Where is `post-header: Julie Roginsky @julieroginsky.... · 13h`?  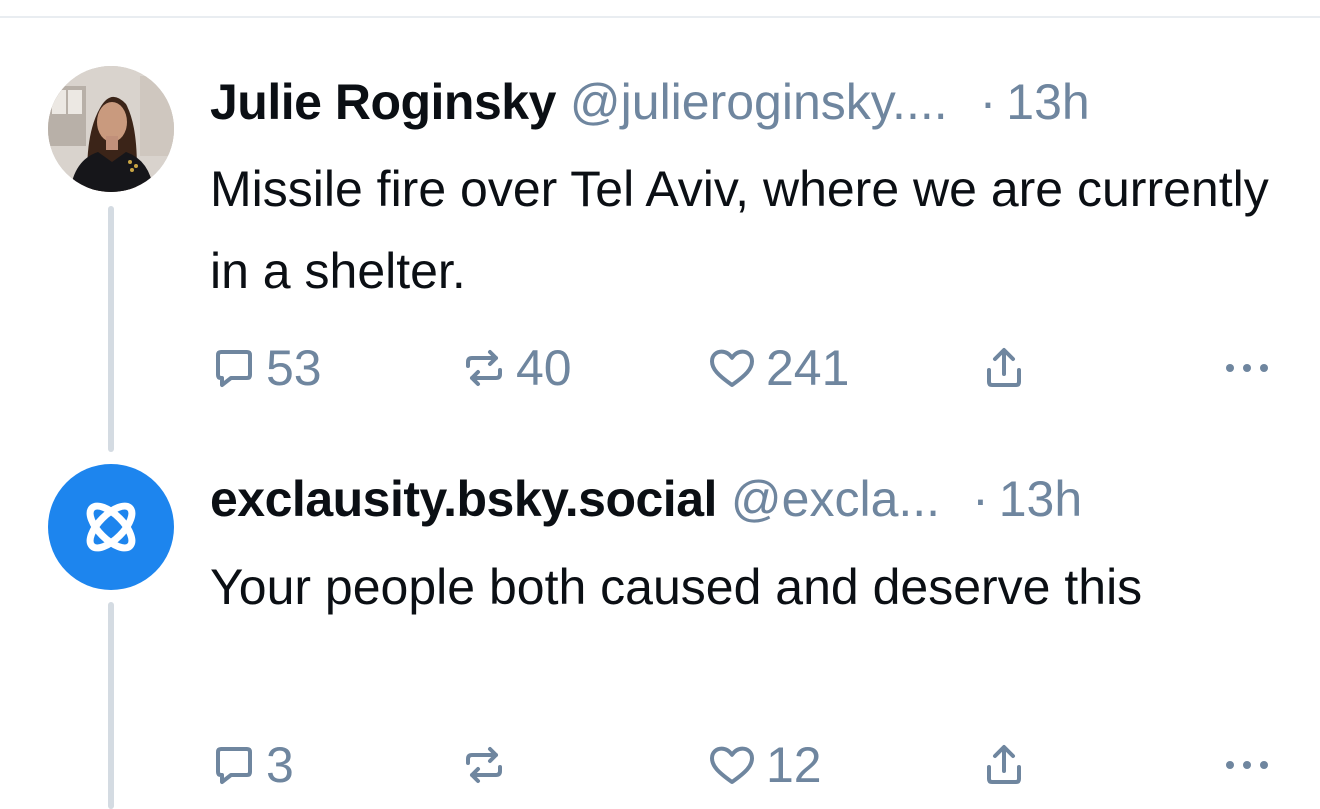 post-header: Julie Roginsky @julieroginsky.... · 13h is located at coordinates (740, 102).